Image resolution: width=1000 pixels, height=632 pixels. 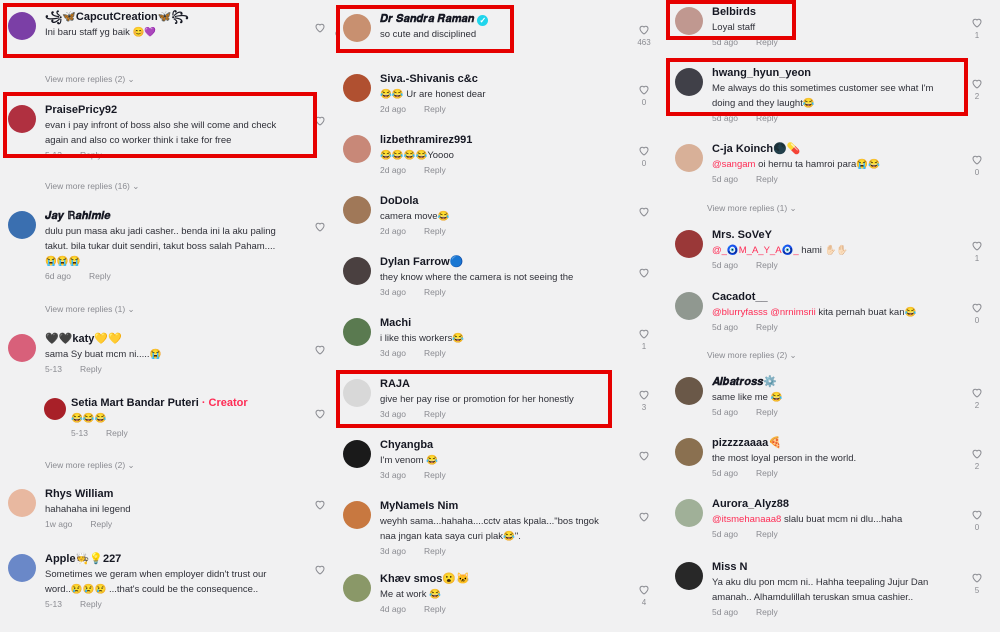 What do you see at coordinates (746, 519) in the screenshot?
I see `mention-link: @itsmehanaaa8` at bounding box center [746, 519].